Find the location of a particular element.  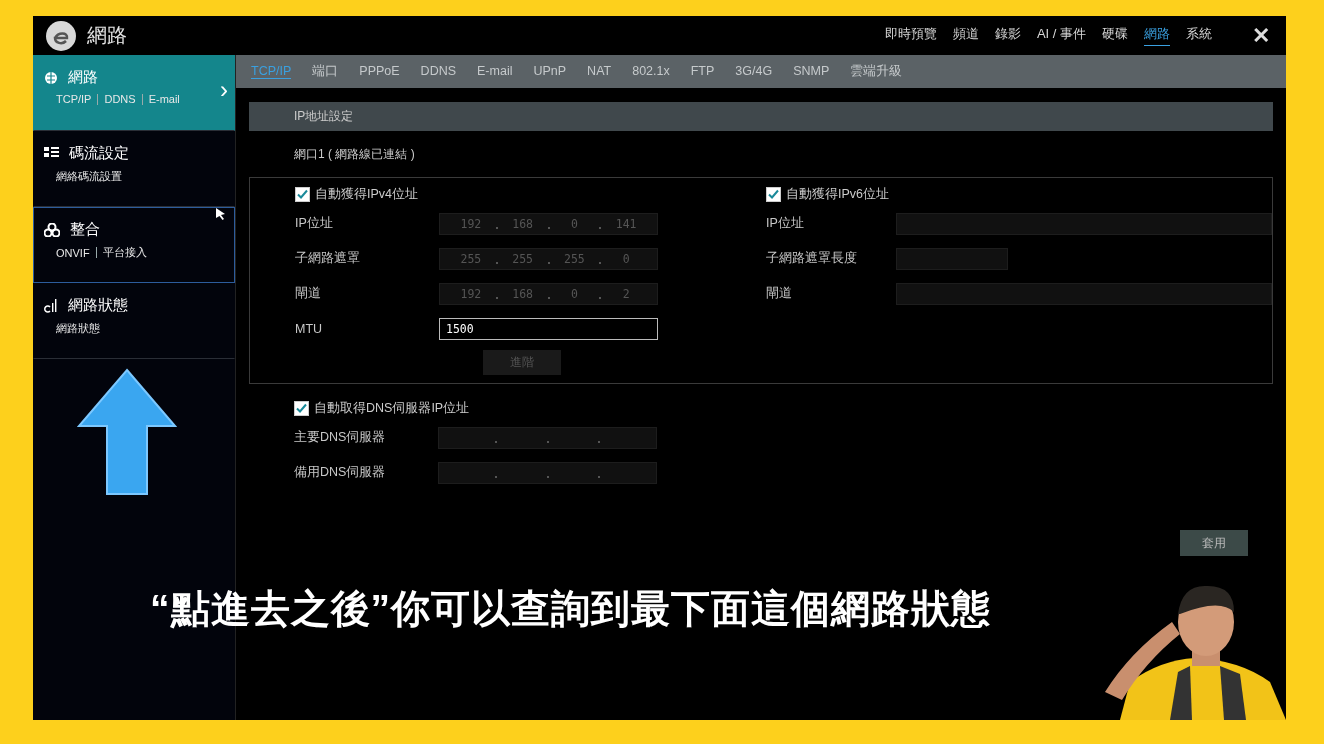

logo-icon is located at coordinates (61, 35).